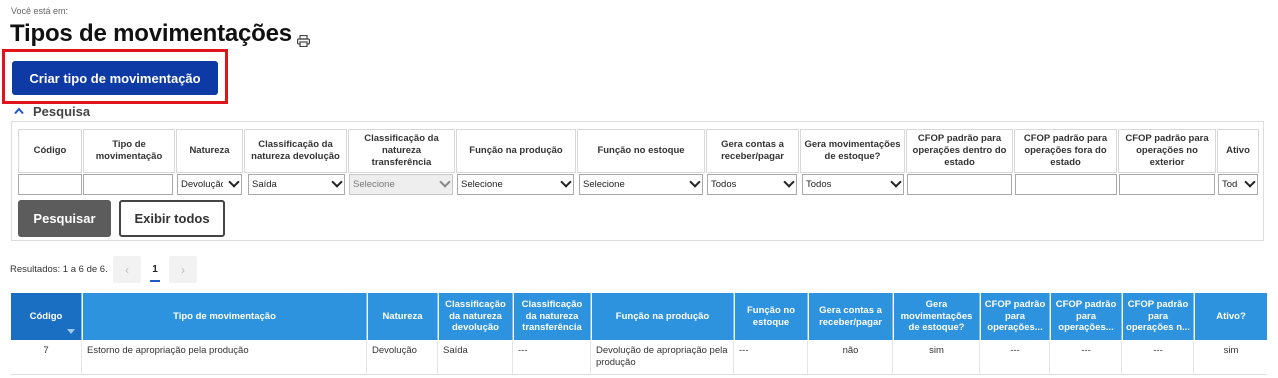 This screenshot has width=1278, height=378. I want to click on column-header-gera-movimentacoes: Gera movimentações de estoque?, so click(937, 316).